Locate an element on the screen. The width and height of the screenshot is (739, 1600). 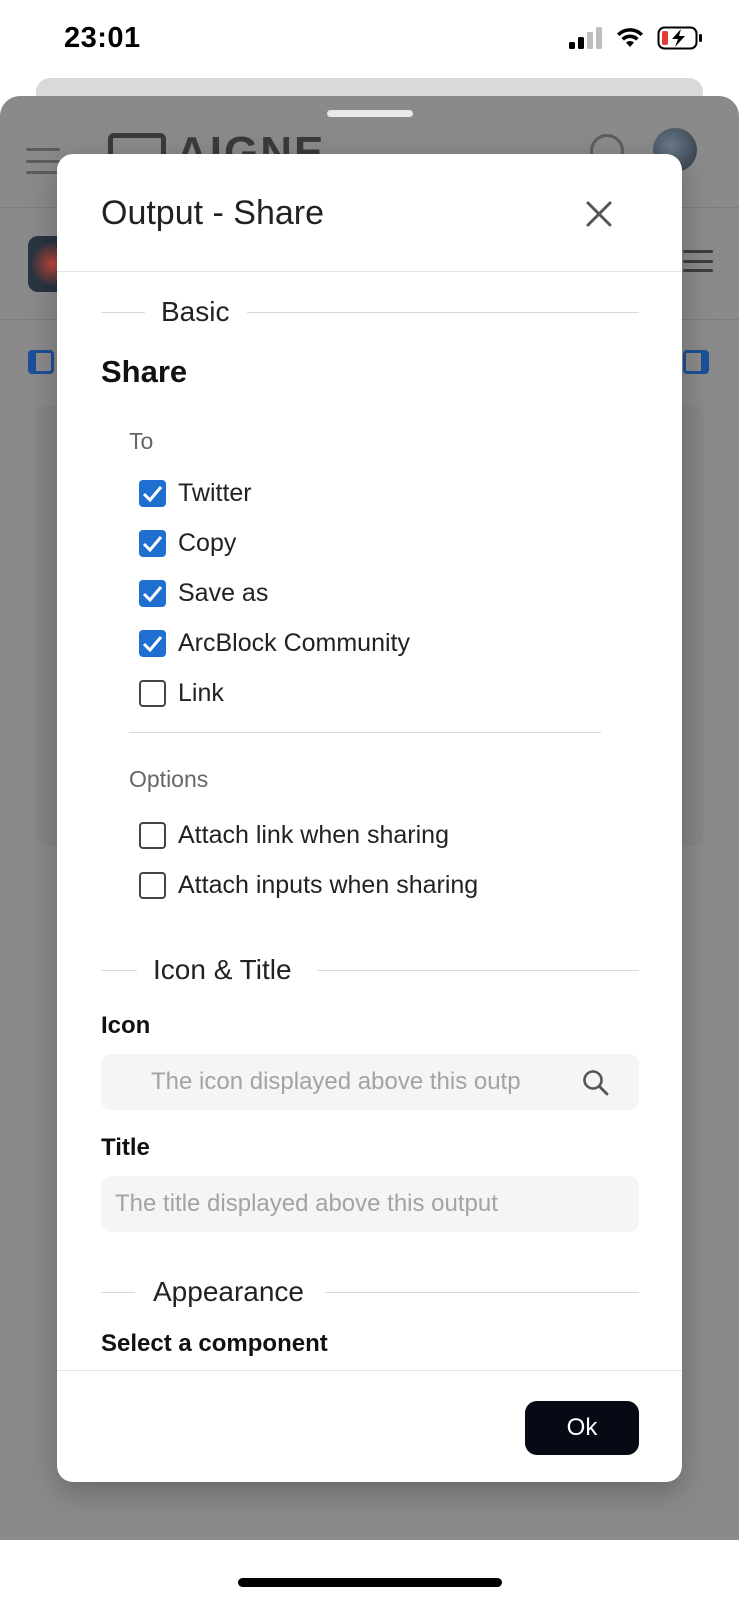
section-label-appearance: Appearance is located at coordinates (229, 1291).